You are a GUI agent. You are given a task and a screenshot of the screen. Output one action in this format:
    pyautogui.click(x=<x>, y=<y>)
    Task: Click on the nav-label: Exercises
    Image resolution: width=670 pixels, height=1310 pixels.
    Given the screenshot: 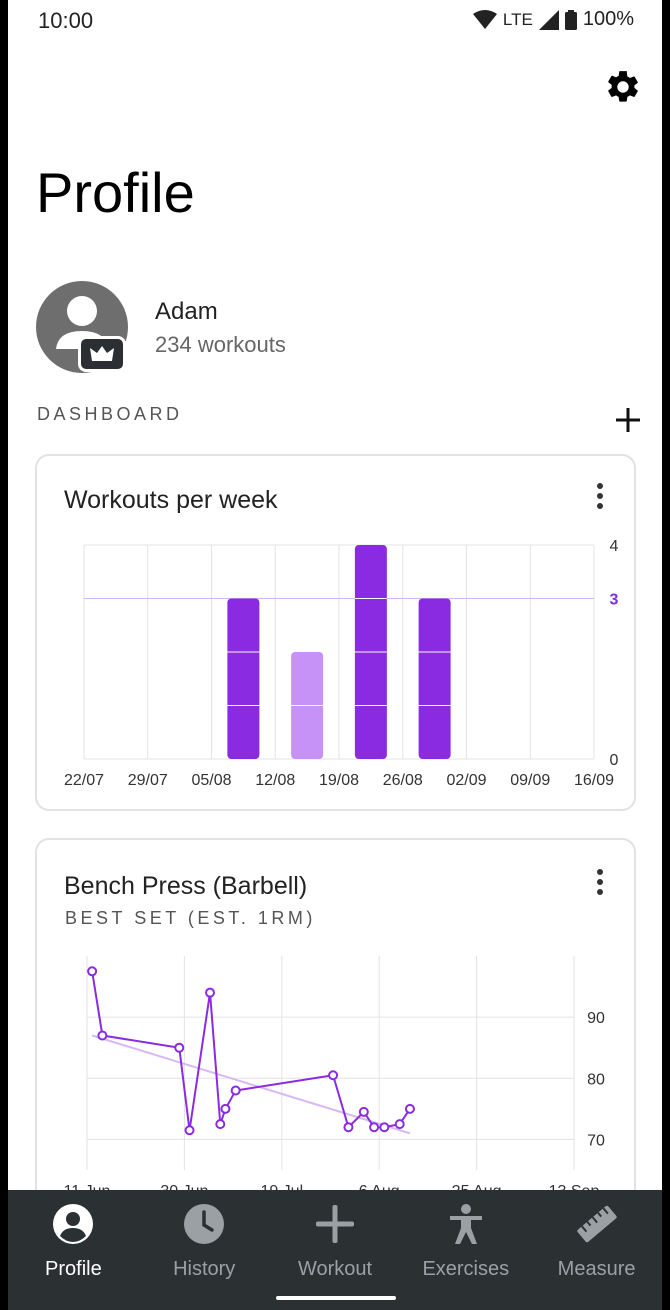 What is the action you would take?
    pyautogui.click(x=466, y=1269)
    